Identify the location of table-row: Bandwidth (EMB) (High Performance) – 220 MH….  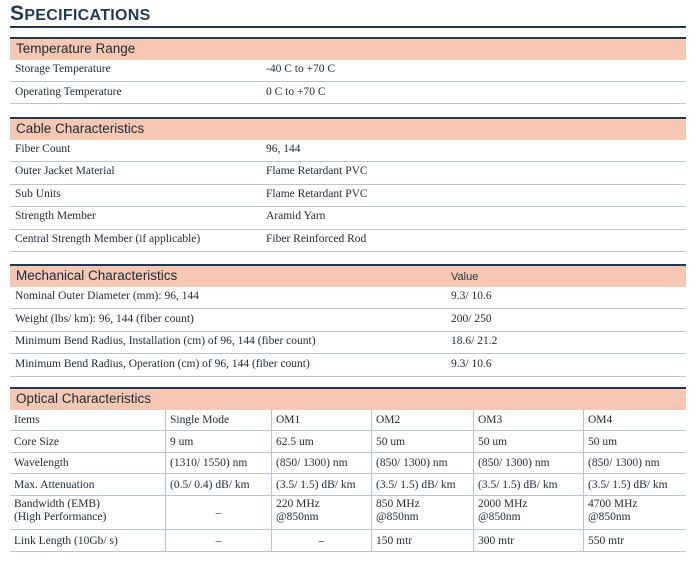
(348, 513).